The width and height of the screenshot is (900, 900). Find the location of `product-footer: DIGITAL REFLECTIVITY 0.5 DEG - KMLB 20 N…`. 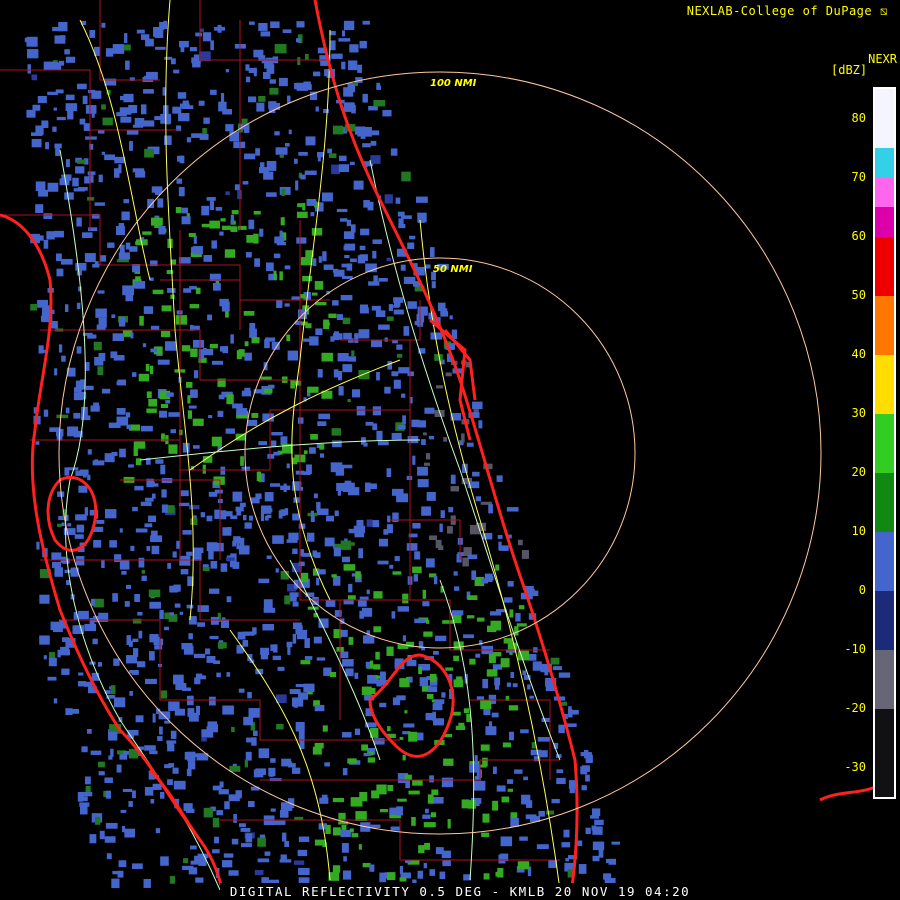

product-footer: DIGITAL REFLECTIVITY 0.5 DEG - KMLB 20 N… is located at coordinates (460, 891).